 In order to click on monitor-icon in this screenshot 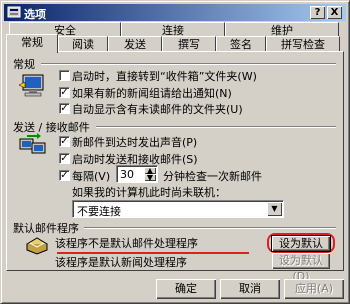, I will do `click(31, 85)`.